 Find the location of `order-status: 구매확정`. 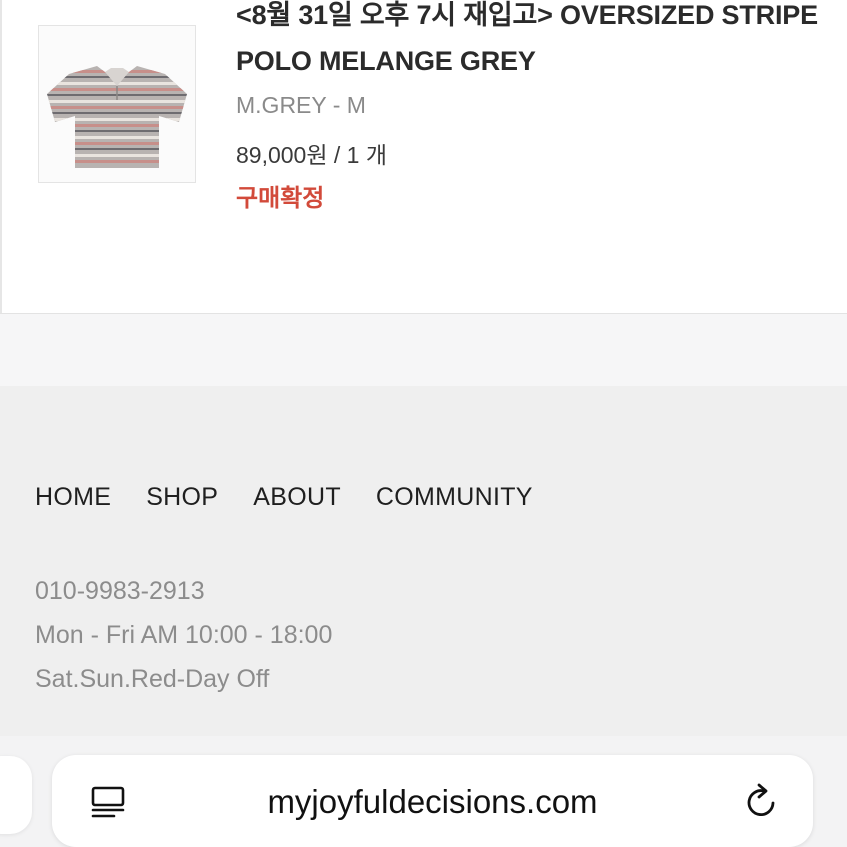

order-status: 구매확정 is located at coordinates (280, 198).